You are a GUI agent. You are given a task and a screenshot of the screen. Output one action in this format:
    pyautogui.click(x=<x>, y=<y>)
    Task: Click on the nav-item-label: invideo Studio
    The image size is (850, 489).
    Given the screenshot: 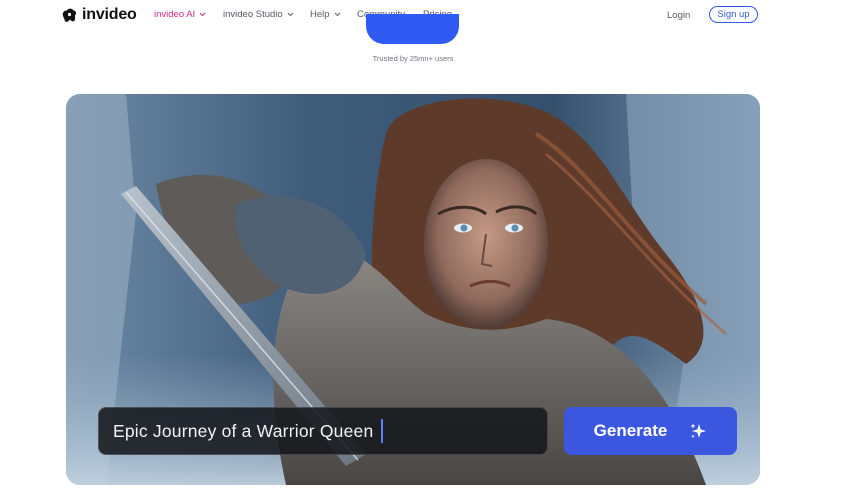 What is the action you would take?
    pyautogui.click(x=253, y=14)
    